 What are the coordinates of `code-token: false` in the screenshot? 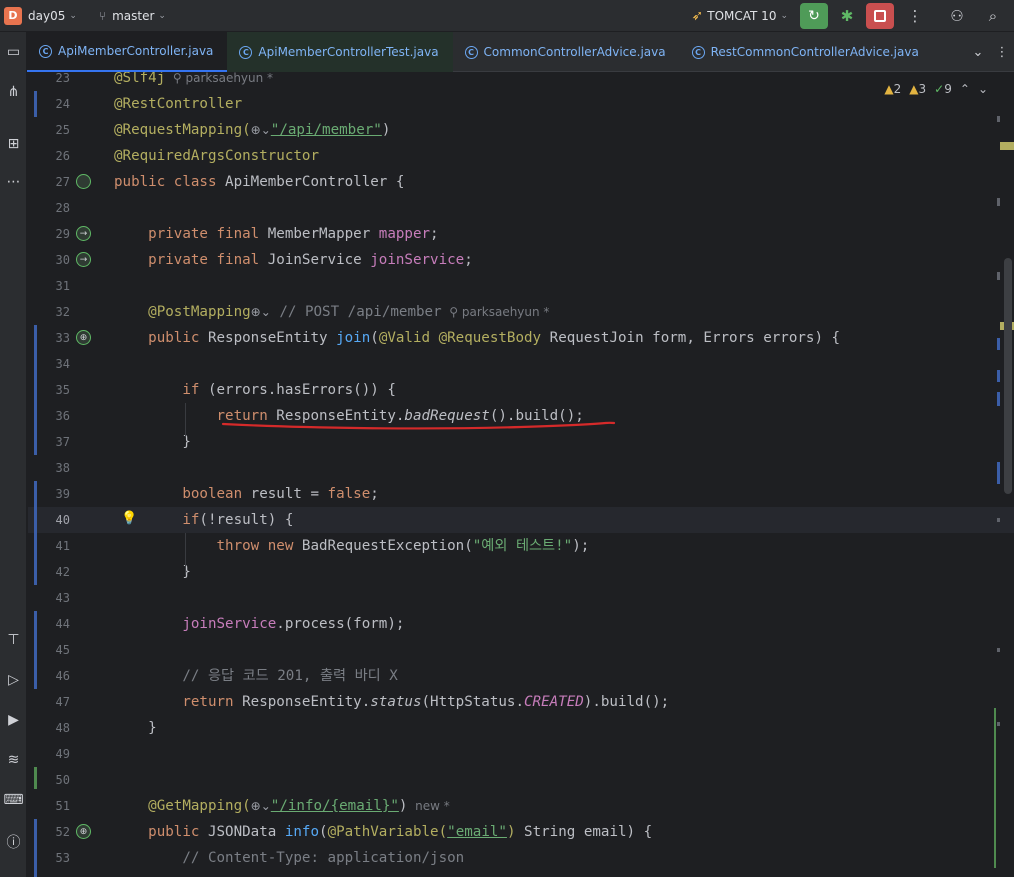 It's located at (349, 494).